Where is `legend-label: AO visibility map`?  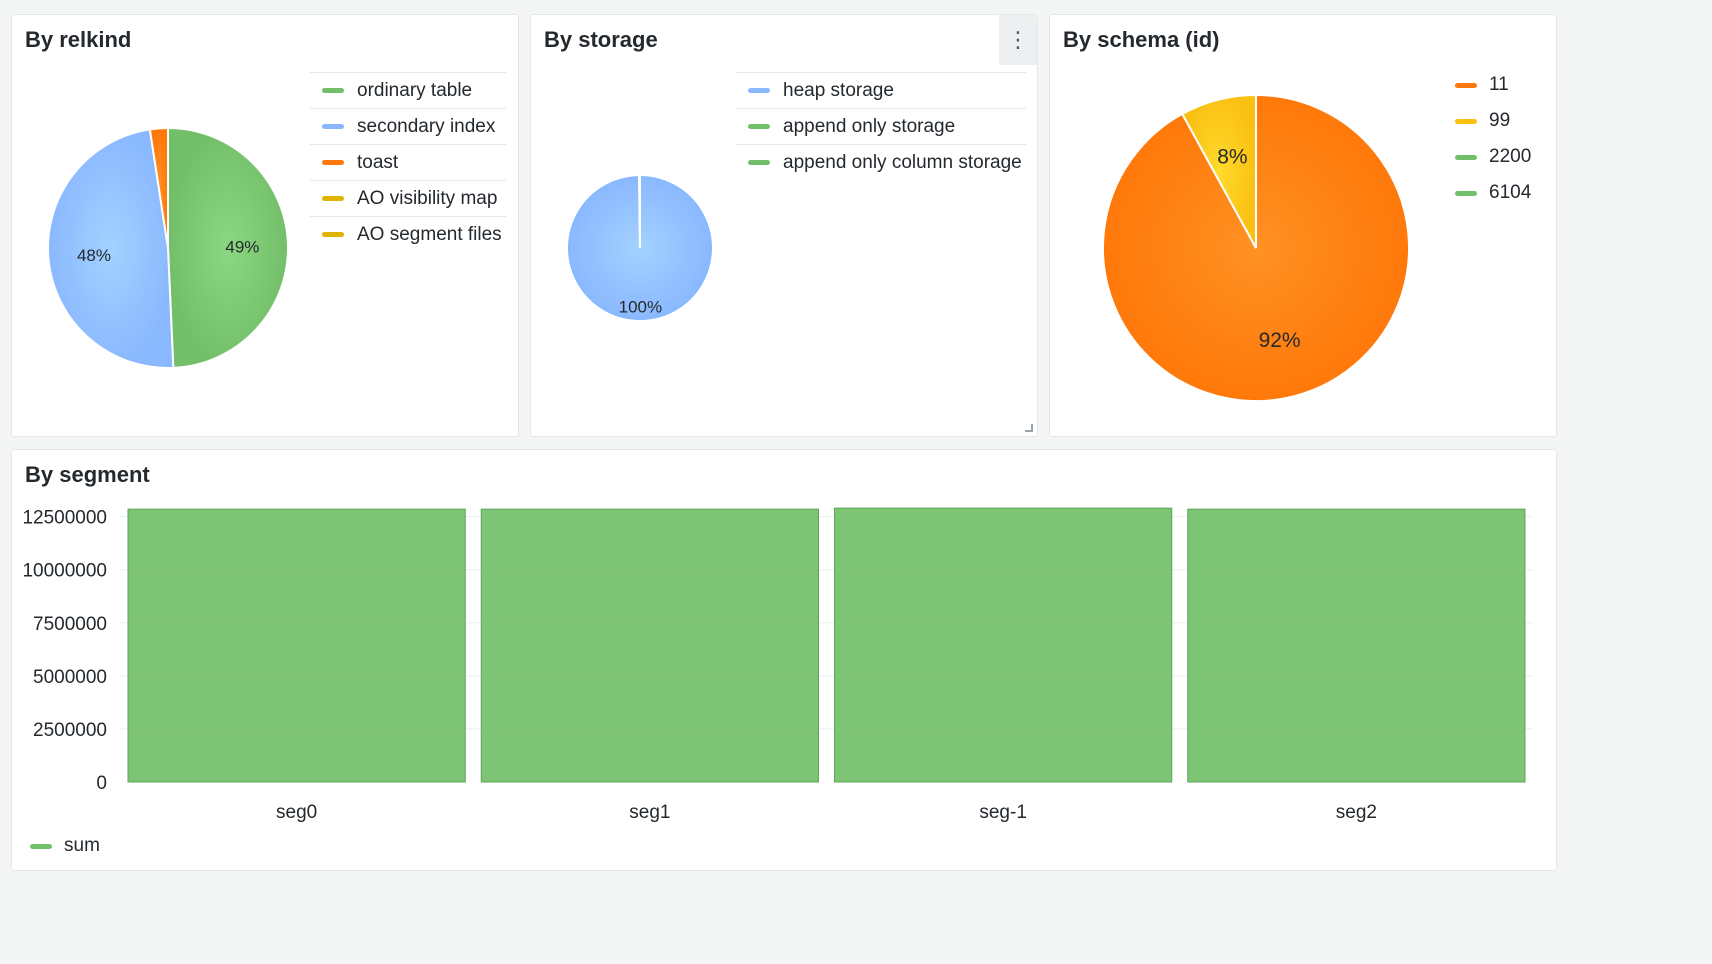 legend-label: AO visibility map is located at coordinates (427, 198).